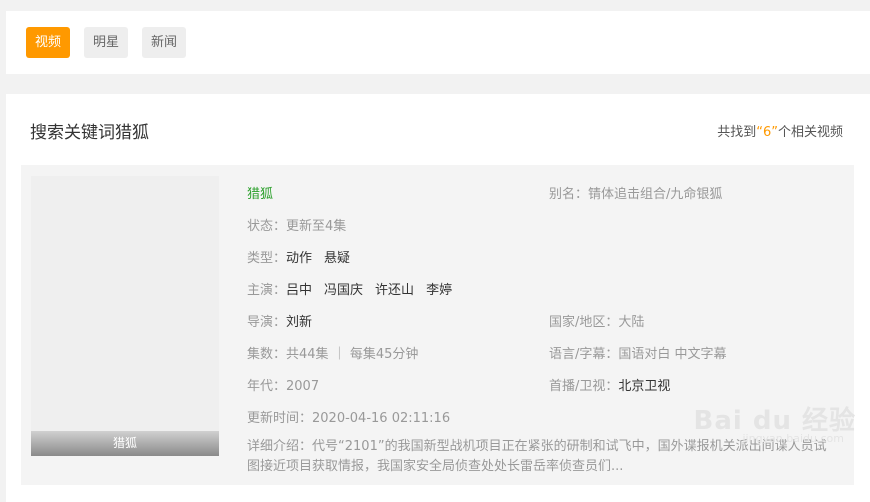 The image size is (870, 502). I want to click on updated-label: 更新时间：, so click(280, 418).